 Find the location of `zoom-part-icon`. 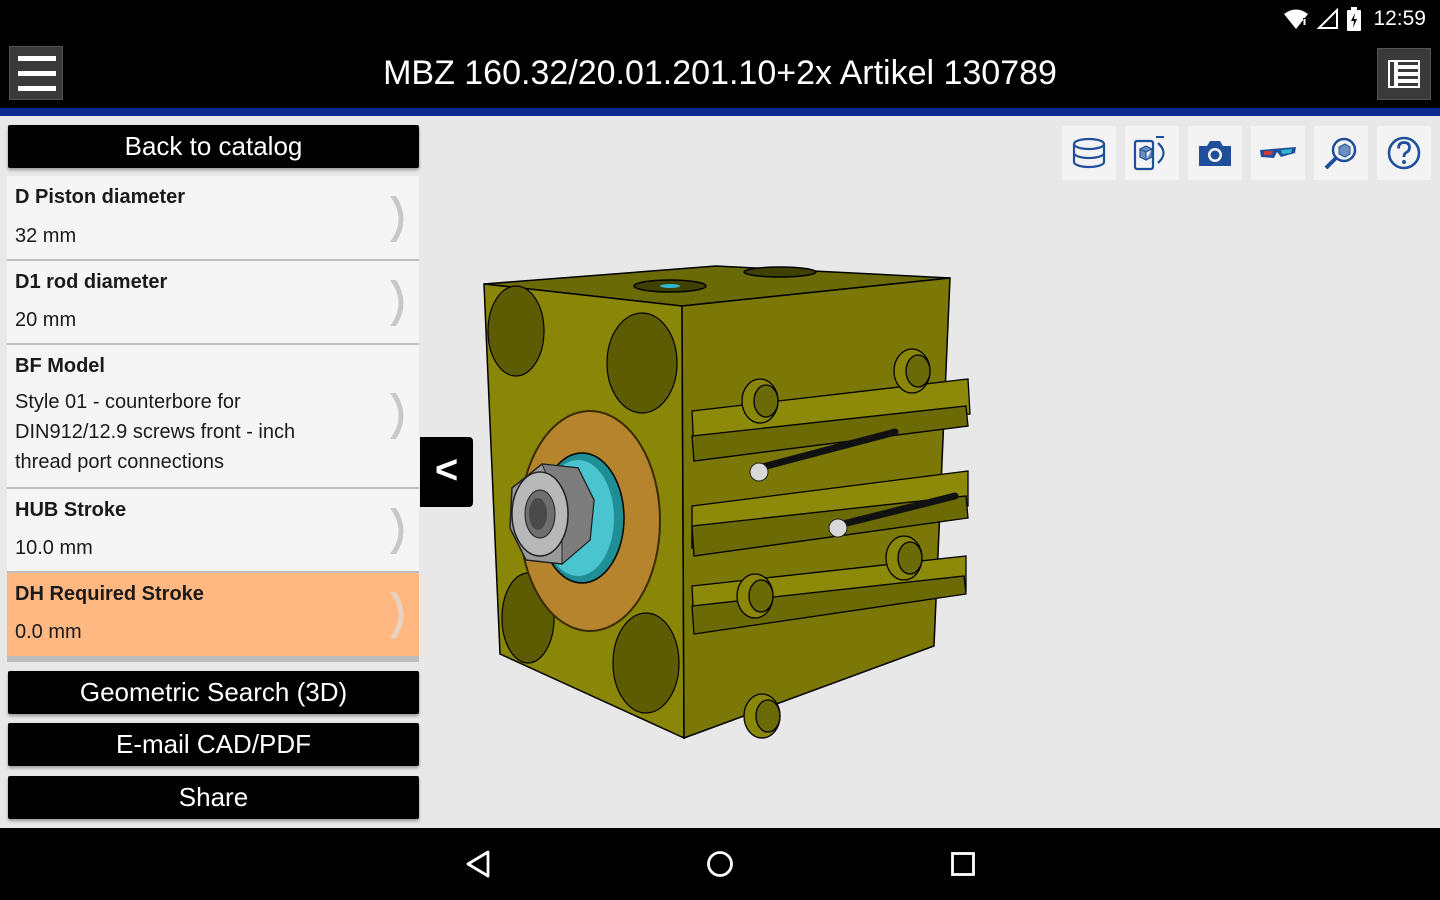

zoom-part-icon is located at coordinates (1340, 153).